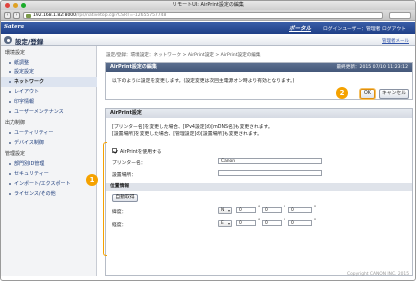 This screenshot has width=416, height=281. What do you see at coordinates (300, 210) in the screenshot?
I see `latitude-seconds-field: 0` at bounding box center [300, 210].